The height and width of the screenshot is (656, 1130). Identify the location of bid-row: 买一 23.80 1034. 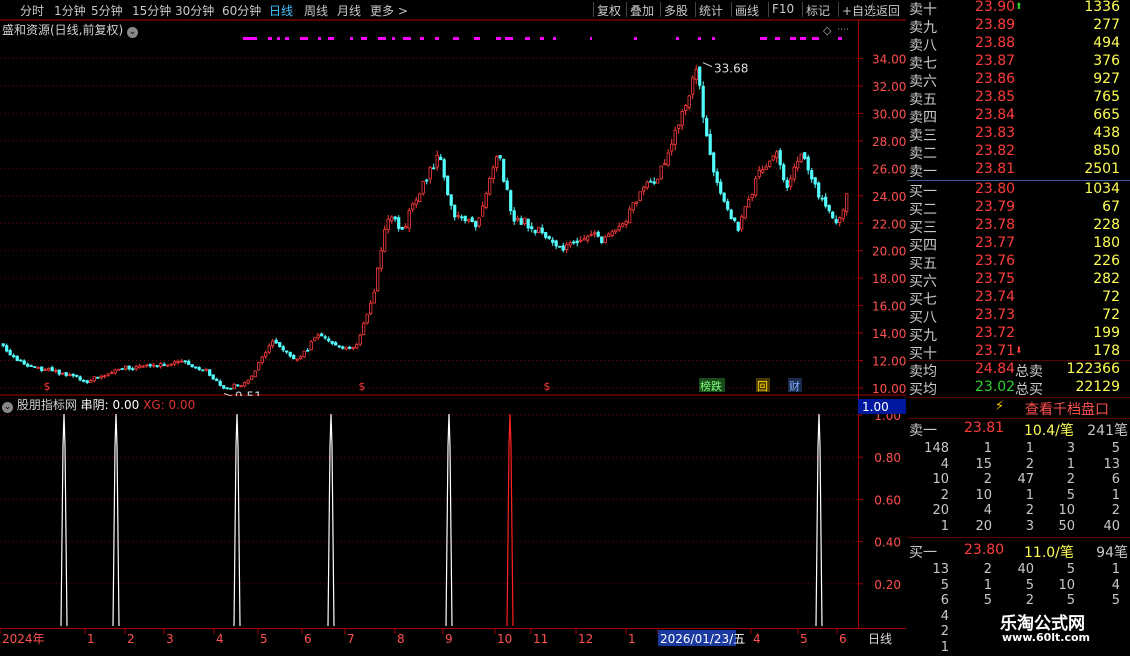
(1018, 190).